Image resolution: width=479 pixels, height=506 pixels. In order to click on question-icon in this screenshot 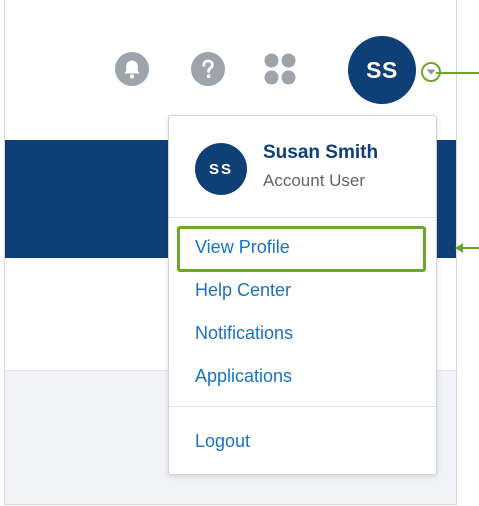, I will do `click(208, 69)`.